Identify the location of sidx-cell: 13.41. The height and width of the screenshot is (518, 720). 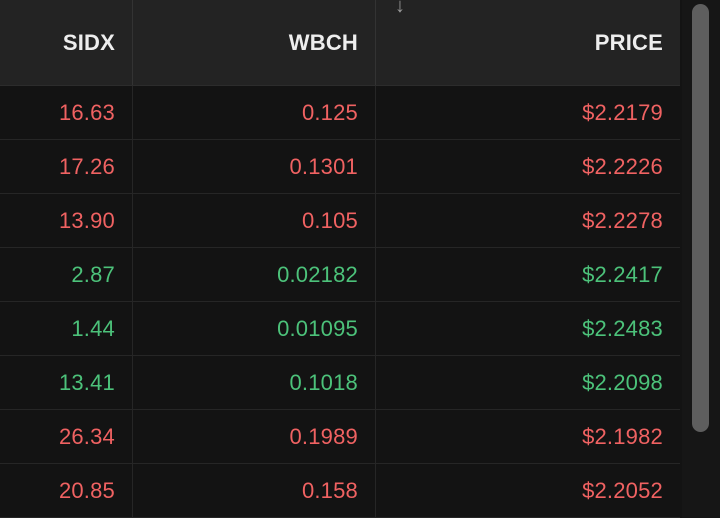
(66, 382).